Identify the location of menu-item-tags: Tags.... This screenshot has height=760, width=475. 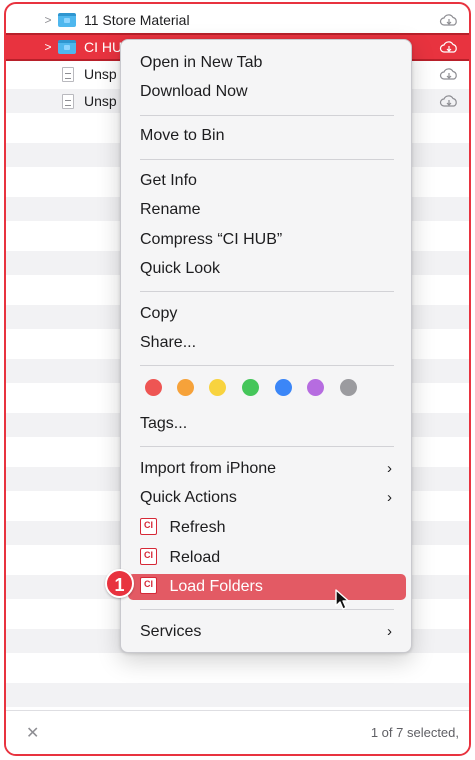
(267, 424).